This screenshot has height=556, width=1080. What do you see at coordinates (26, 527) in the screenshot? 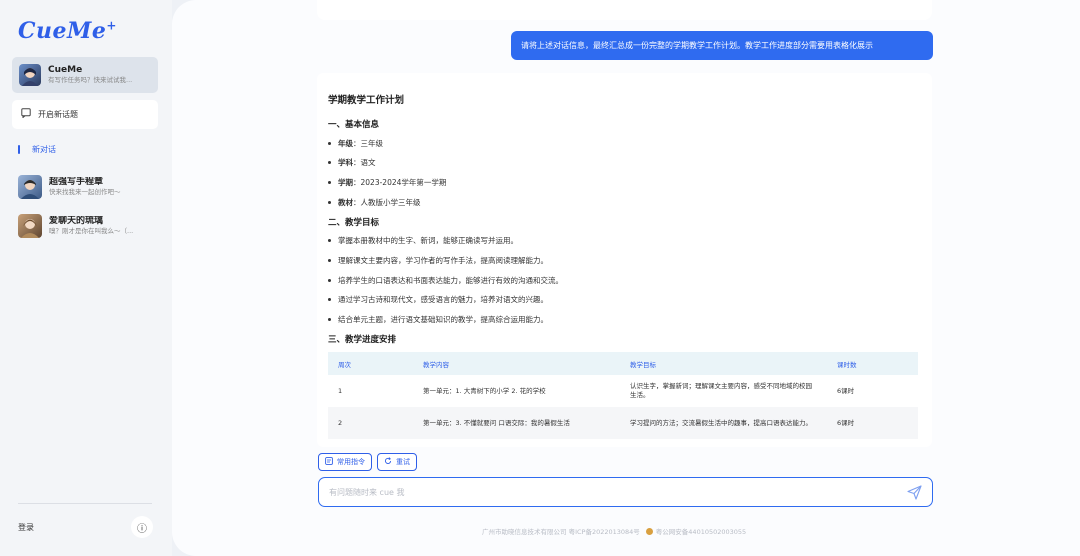
I see `login-link: 登录` at bounding box center [26, 527].